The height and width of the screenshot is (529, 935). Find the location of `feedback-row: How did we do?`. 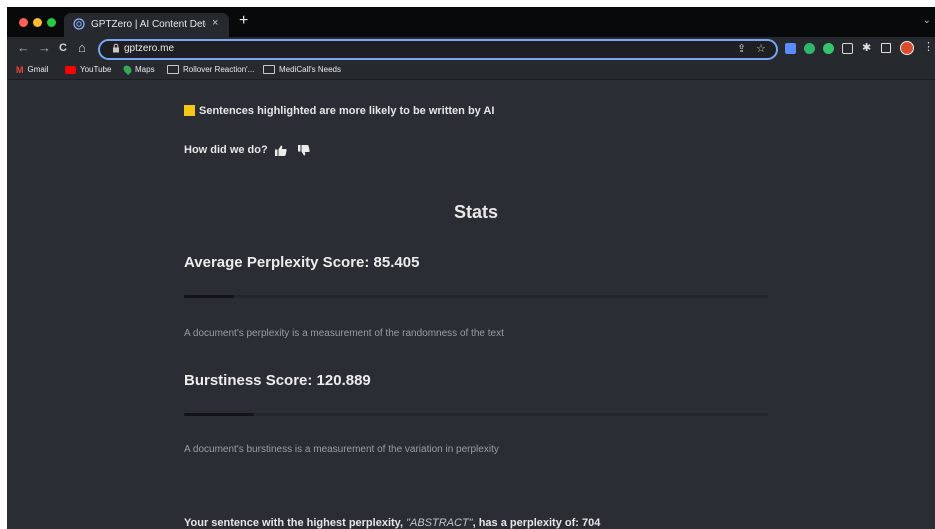

feedback-row: How did we do? is located at coordinates (247, 150).